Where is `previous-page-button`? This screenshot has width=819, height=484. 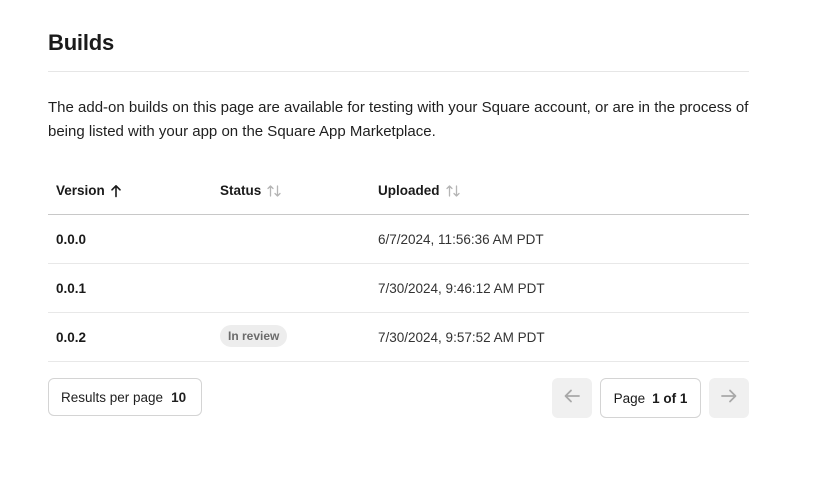
previous-page-button is located at coordinates (572, 398).